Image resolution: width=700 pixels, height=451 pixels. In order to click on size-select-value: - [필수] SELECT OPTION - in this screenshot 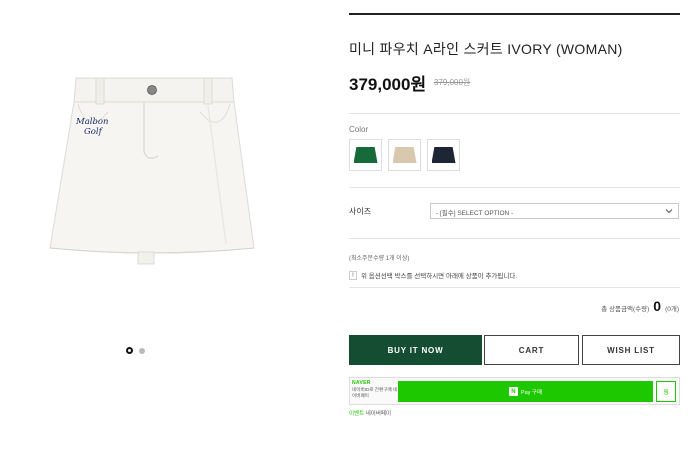, I will do `click(475, 213)`.